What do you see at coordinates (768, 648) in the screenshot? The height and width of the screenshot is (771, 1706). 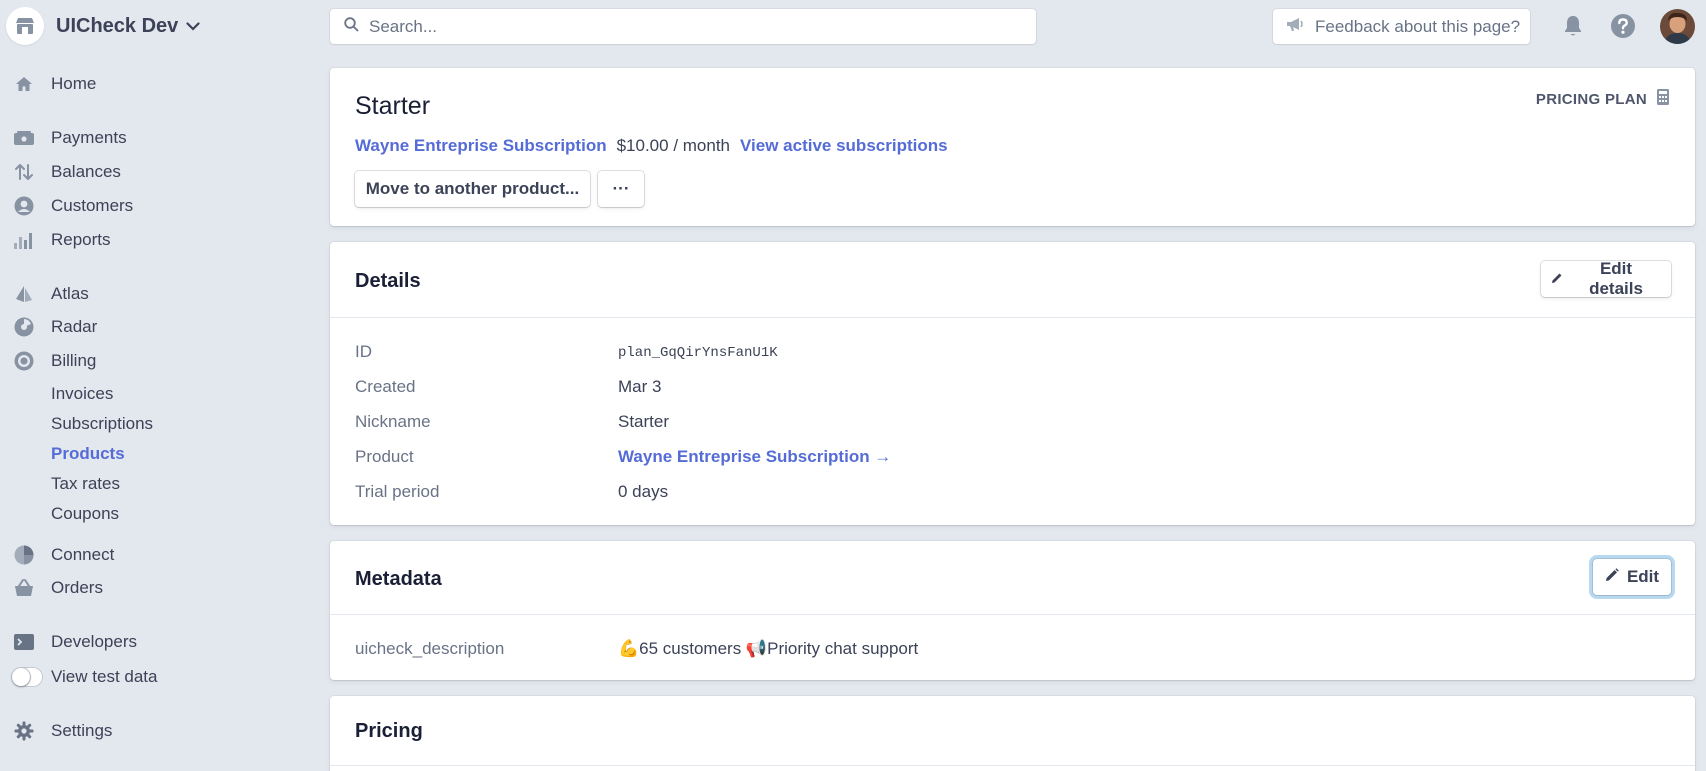 I see `metadata-value: 💪65 customers 📢Priority chat support` at bounding box center [768, 648].